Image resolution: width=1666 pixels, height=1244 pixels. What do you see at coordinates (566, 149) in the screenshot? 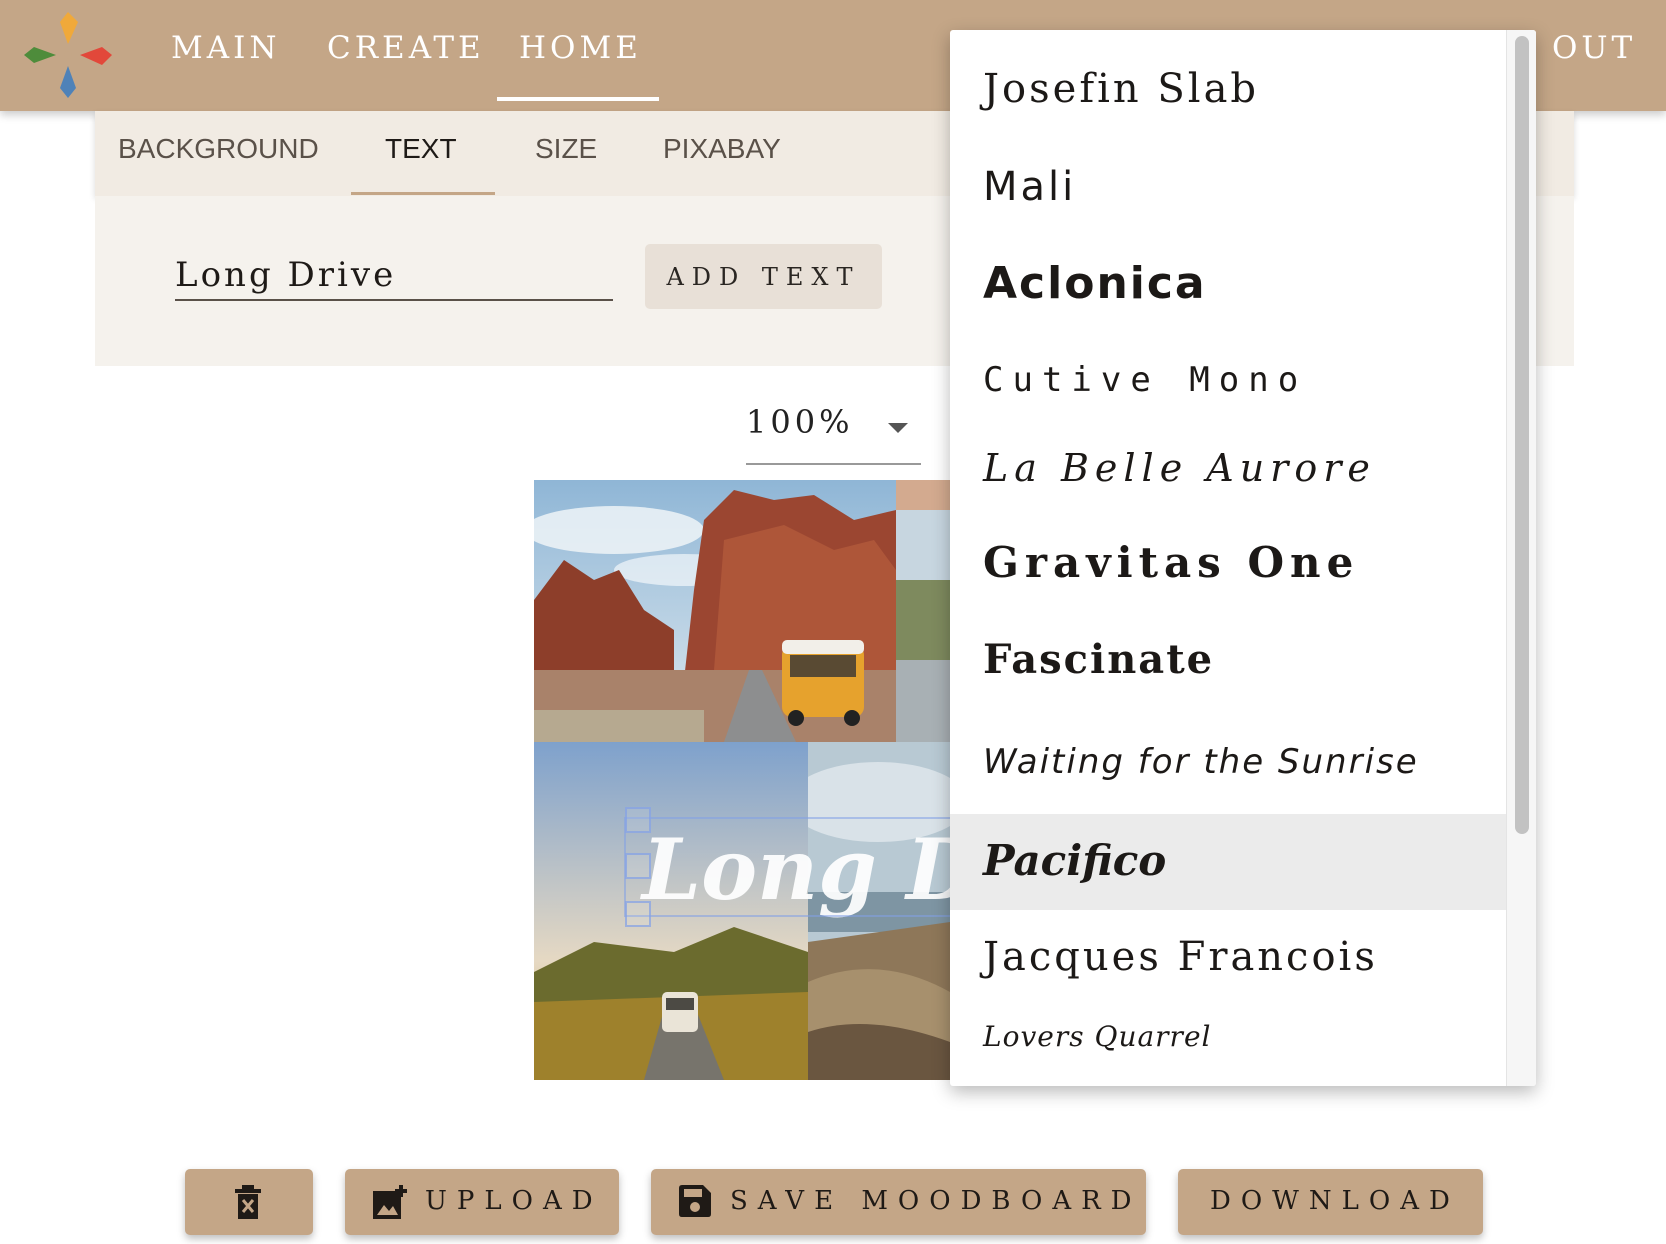
I see `tab-size: SIZE` at bounding box center [566, 149].